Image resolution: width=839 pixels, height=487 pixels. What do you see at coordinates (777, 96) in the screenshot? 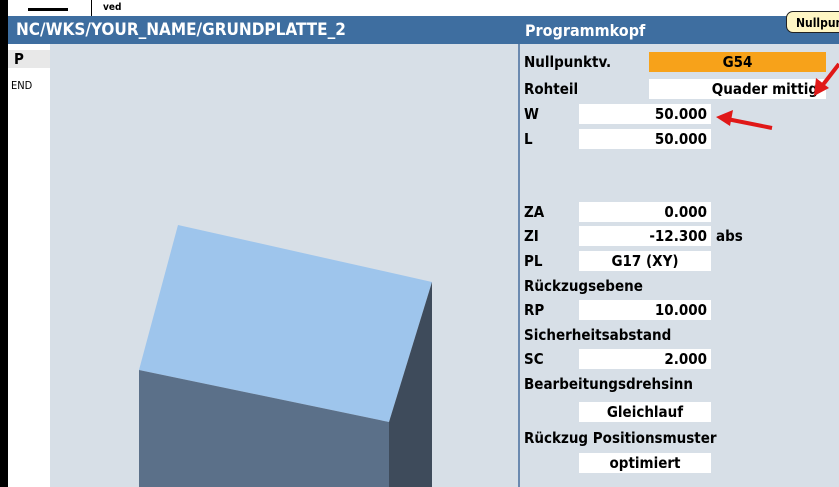
I see `annotation-overlay` at bounding box center [777, 96].